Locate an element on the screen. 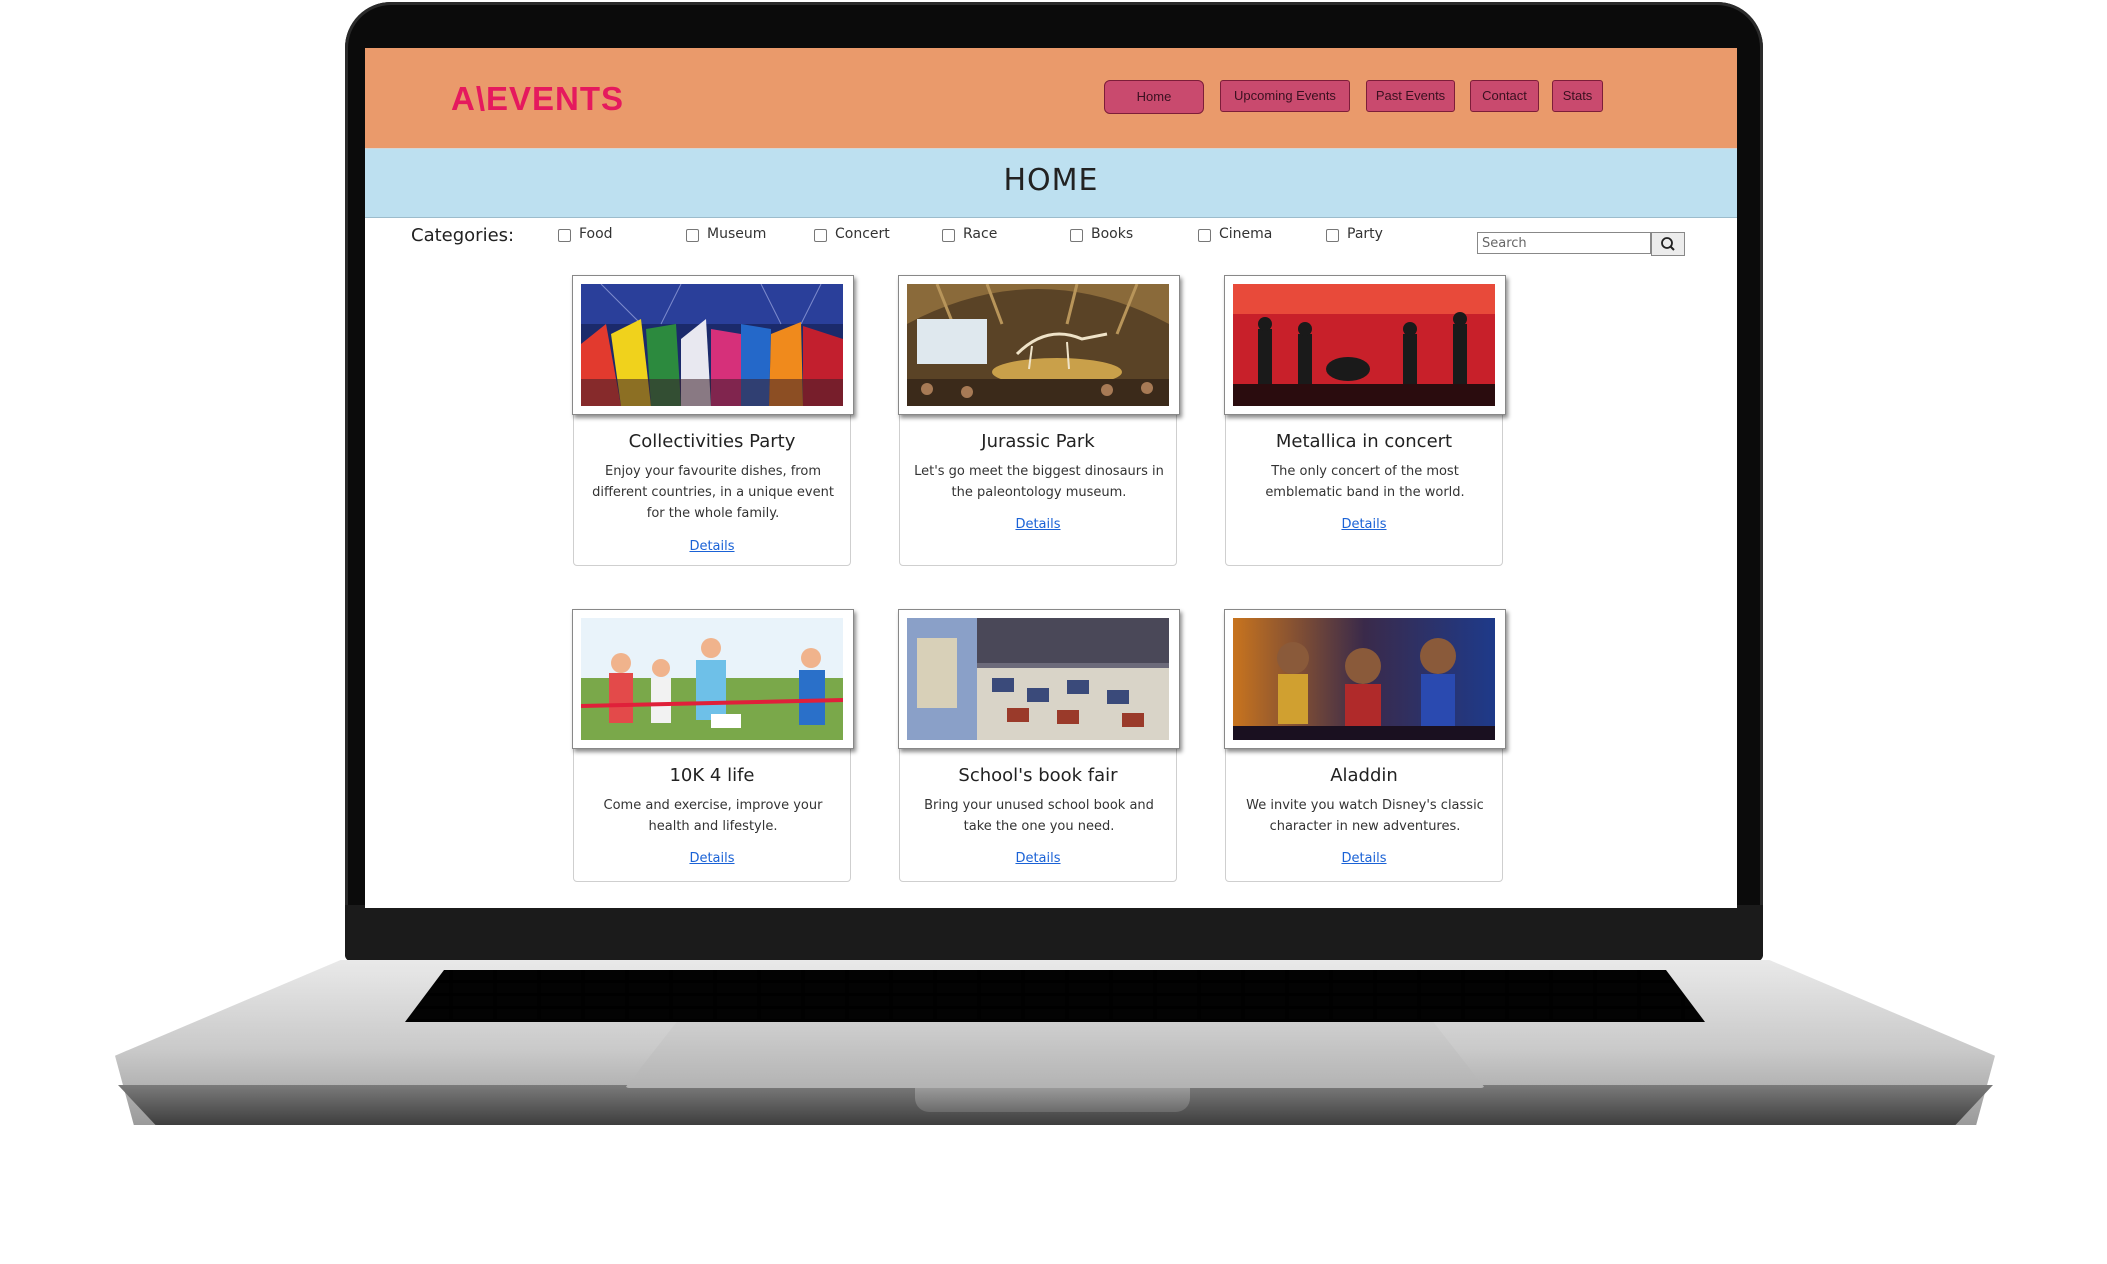 The width and height of the screenshot is (2107, 1264). nav-past-events-button: Past Events is located at coordinates (1410, 96).